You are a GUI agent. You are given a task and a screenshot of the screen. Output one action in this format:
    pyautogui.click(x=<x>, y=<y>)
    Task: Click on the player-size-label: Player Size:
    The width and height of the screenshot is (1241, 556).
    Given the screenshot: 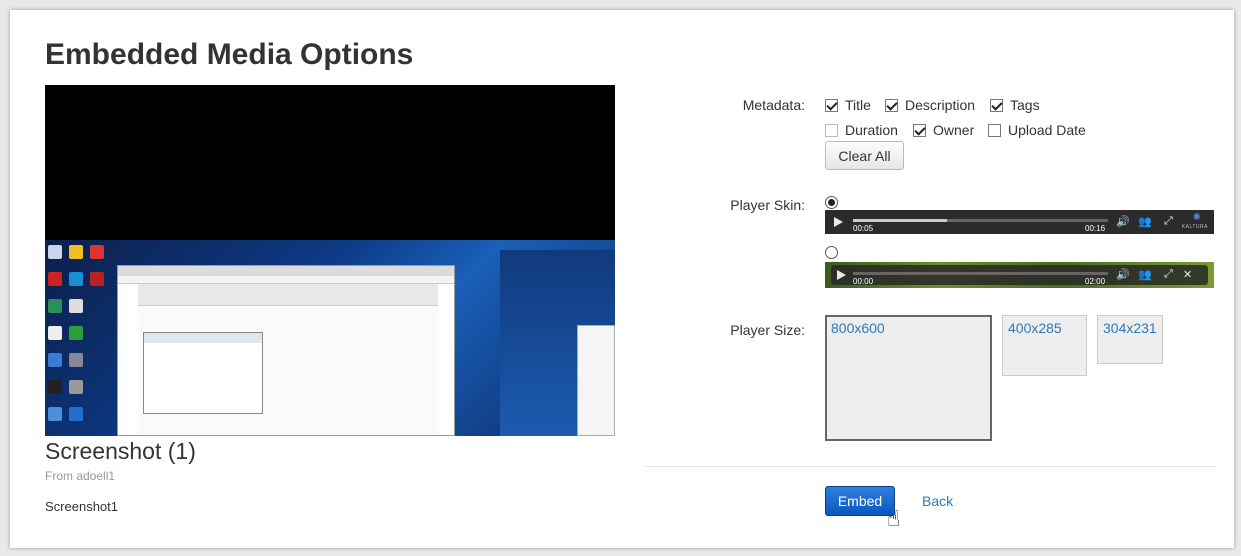 What is the action you would take?
    pyautogui.click(x=767, y=330)
    